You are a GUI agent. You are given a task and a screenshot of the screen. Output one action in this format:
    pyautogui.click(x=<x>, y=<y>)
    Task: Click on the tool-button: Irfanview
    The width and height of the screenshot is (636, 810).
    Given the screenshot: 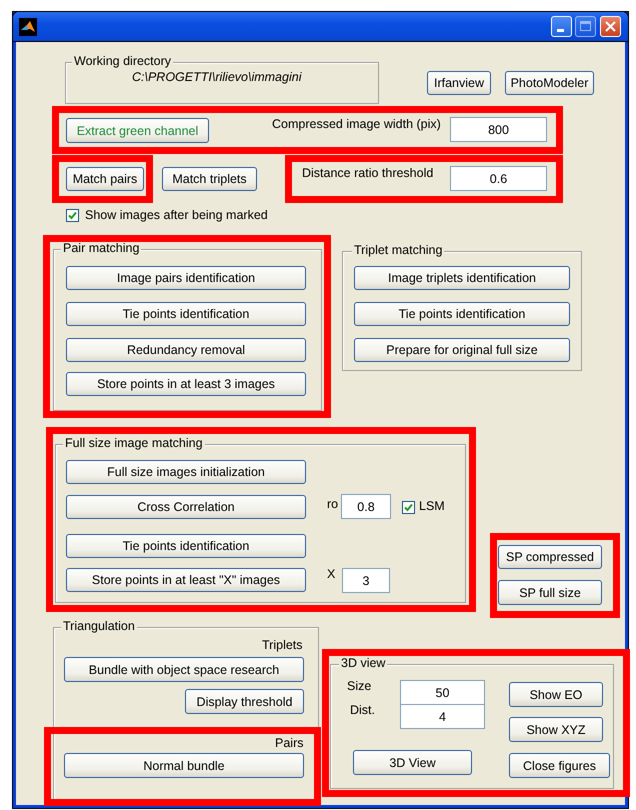 What is the action you would take?
    pyautogui.click(x=459, y=83)
    